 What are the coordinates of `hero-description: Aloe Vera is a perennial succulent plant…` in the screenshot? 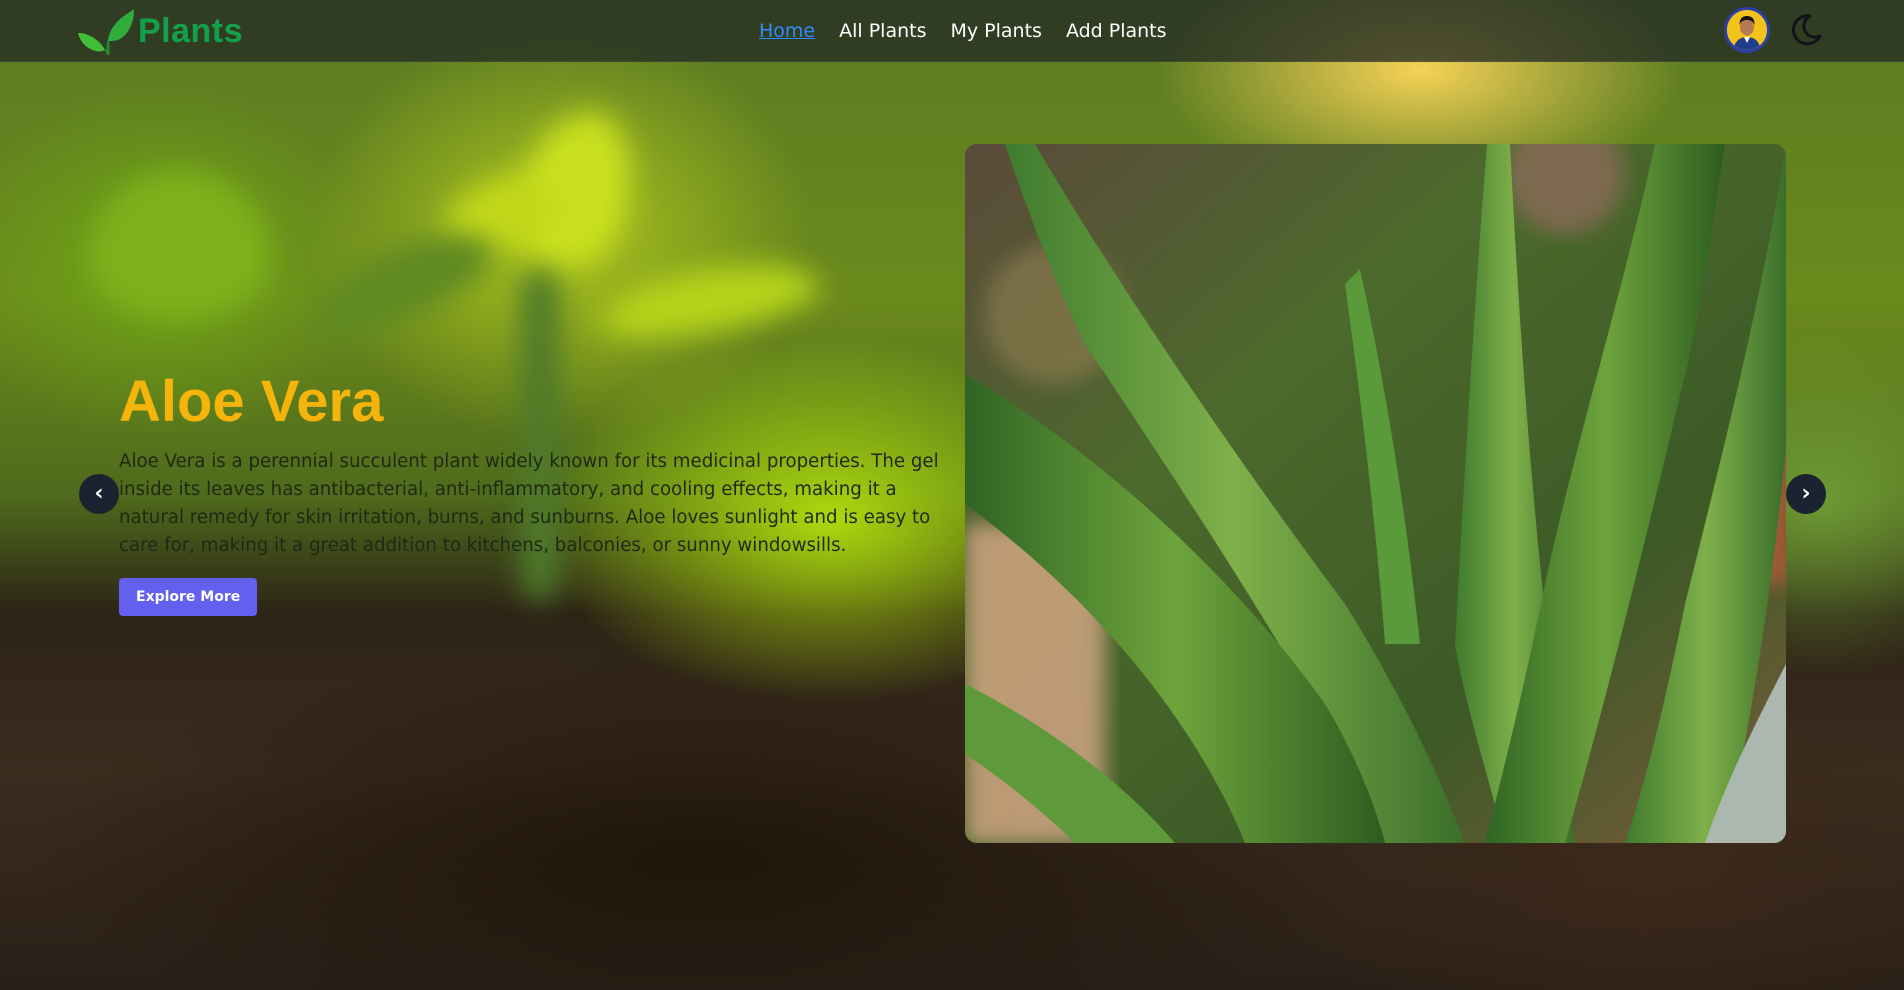 It's located at (529, 503).